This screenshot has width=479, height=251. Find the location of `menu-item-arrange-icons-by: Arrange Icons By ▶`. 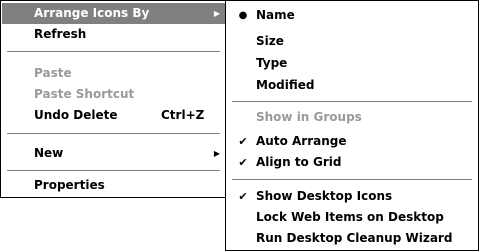

menu-item-arrange-icons-by: Arrange Icons By ▶ is located at coordinates (113, 13).